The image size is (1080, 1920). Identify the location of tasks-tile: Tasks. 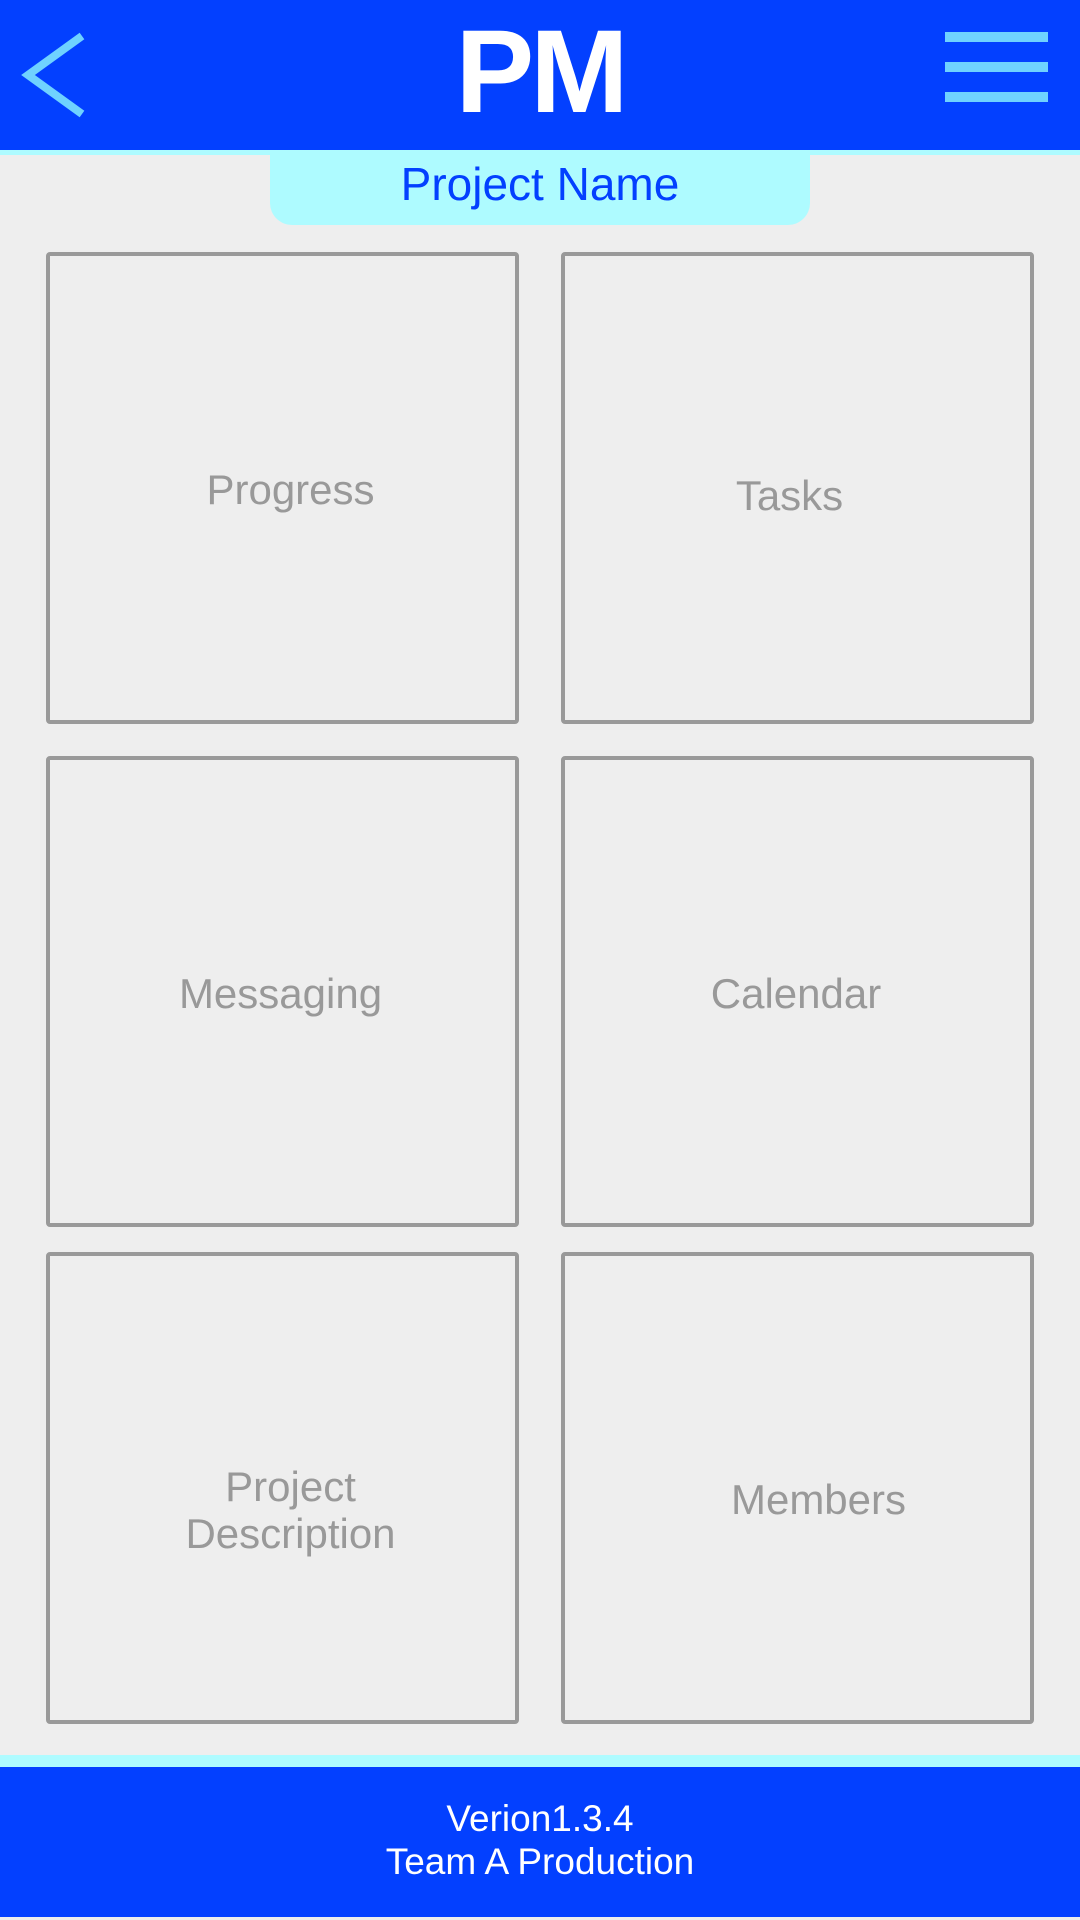
(797, 488).